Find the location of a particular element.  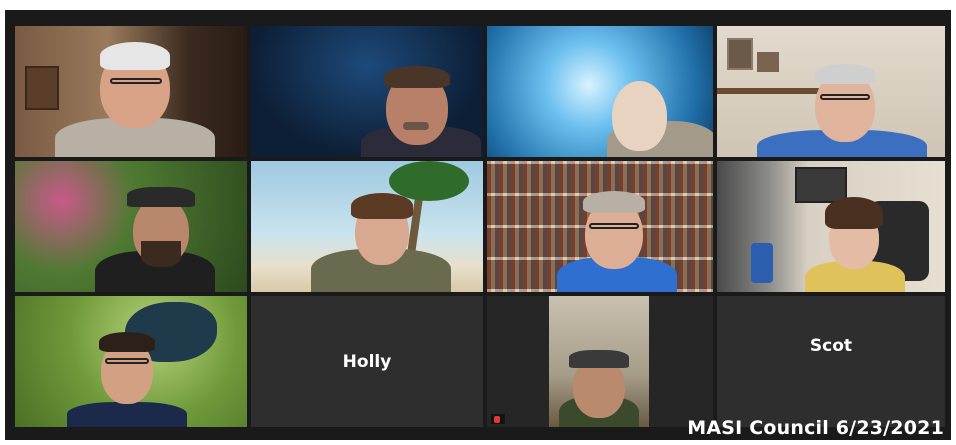

participant-name is located at coordinates (498, 419).